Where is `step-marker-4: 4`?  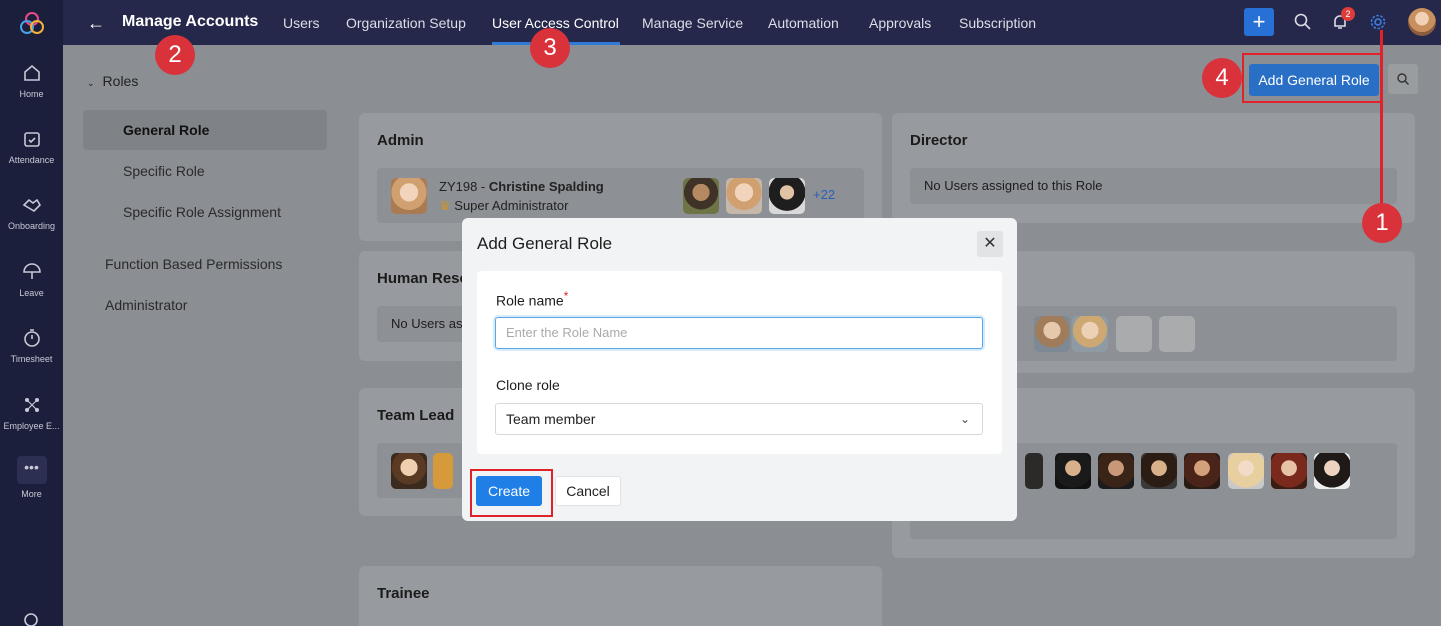 step-marker-4: 4 is located at coordinates (1222, 78).